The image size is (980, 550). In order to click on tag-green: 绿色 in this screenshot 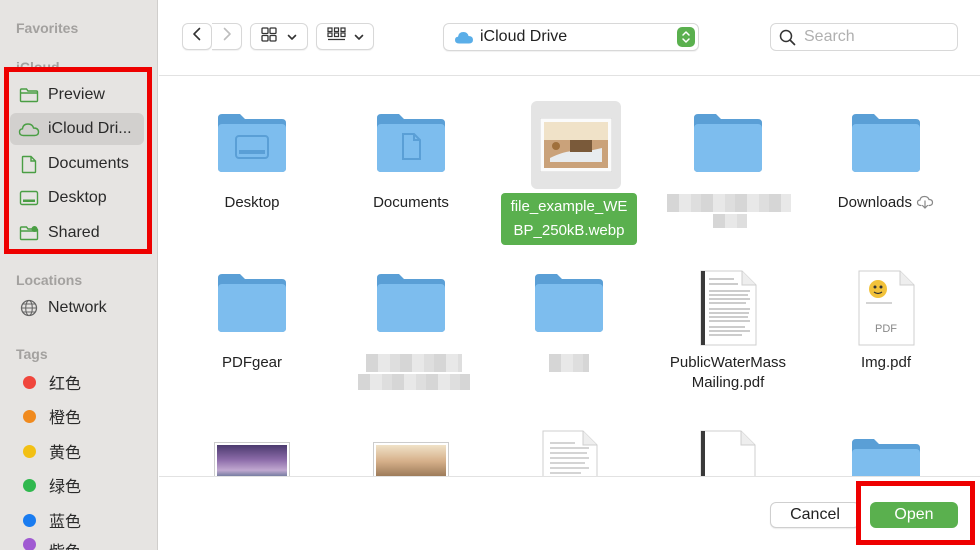, I will do `click(77, 485)`.